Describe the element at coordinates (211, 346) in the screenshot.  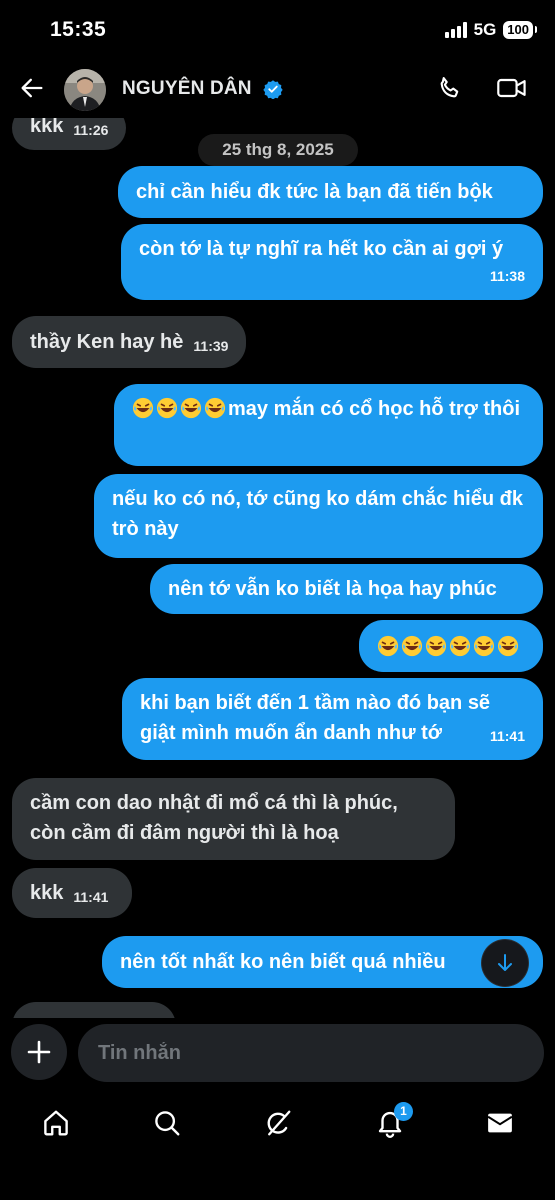
I see `message-time: 11:39` at that location.